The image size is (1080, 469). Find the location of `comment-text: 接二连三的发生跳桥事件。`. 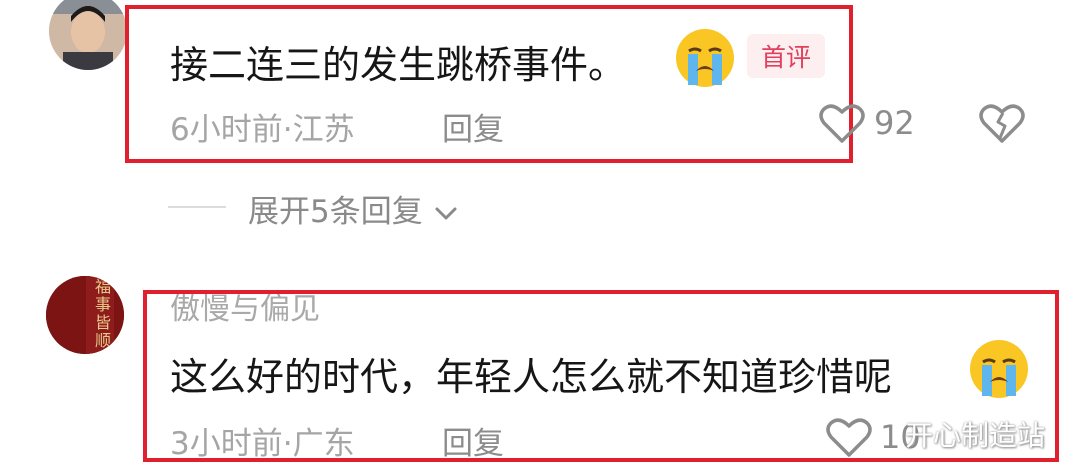

comment-text: 接二连三的发生跳桥事件。 is located at coordinates (398, 65).